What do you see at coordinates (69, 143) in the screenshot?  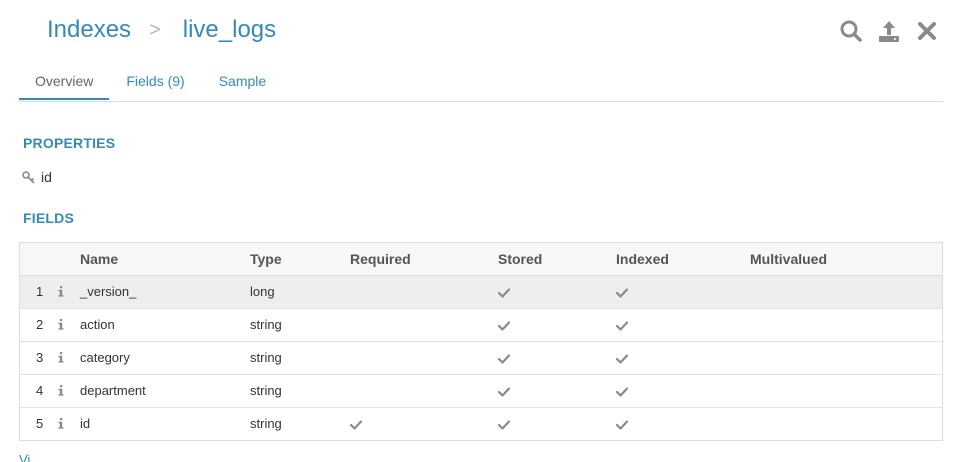 I see `properties-heading: PROPERTIES` at bounding box center [69, 143].